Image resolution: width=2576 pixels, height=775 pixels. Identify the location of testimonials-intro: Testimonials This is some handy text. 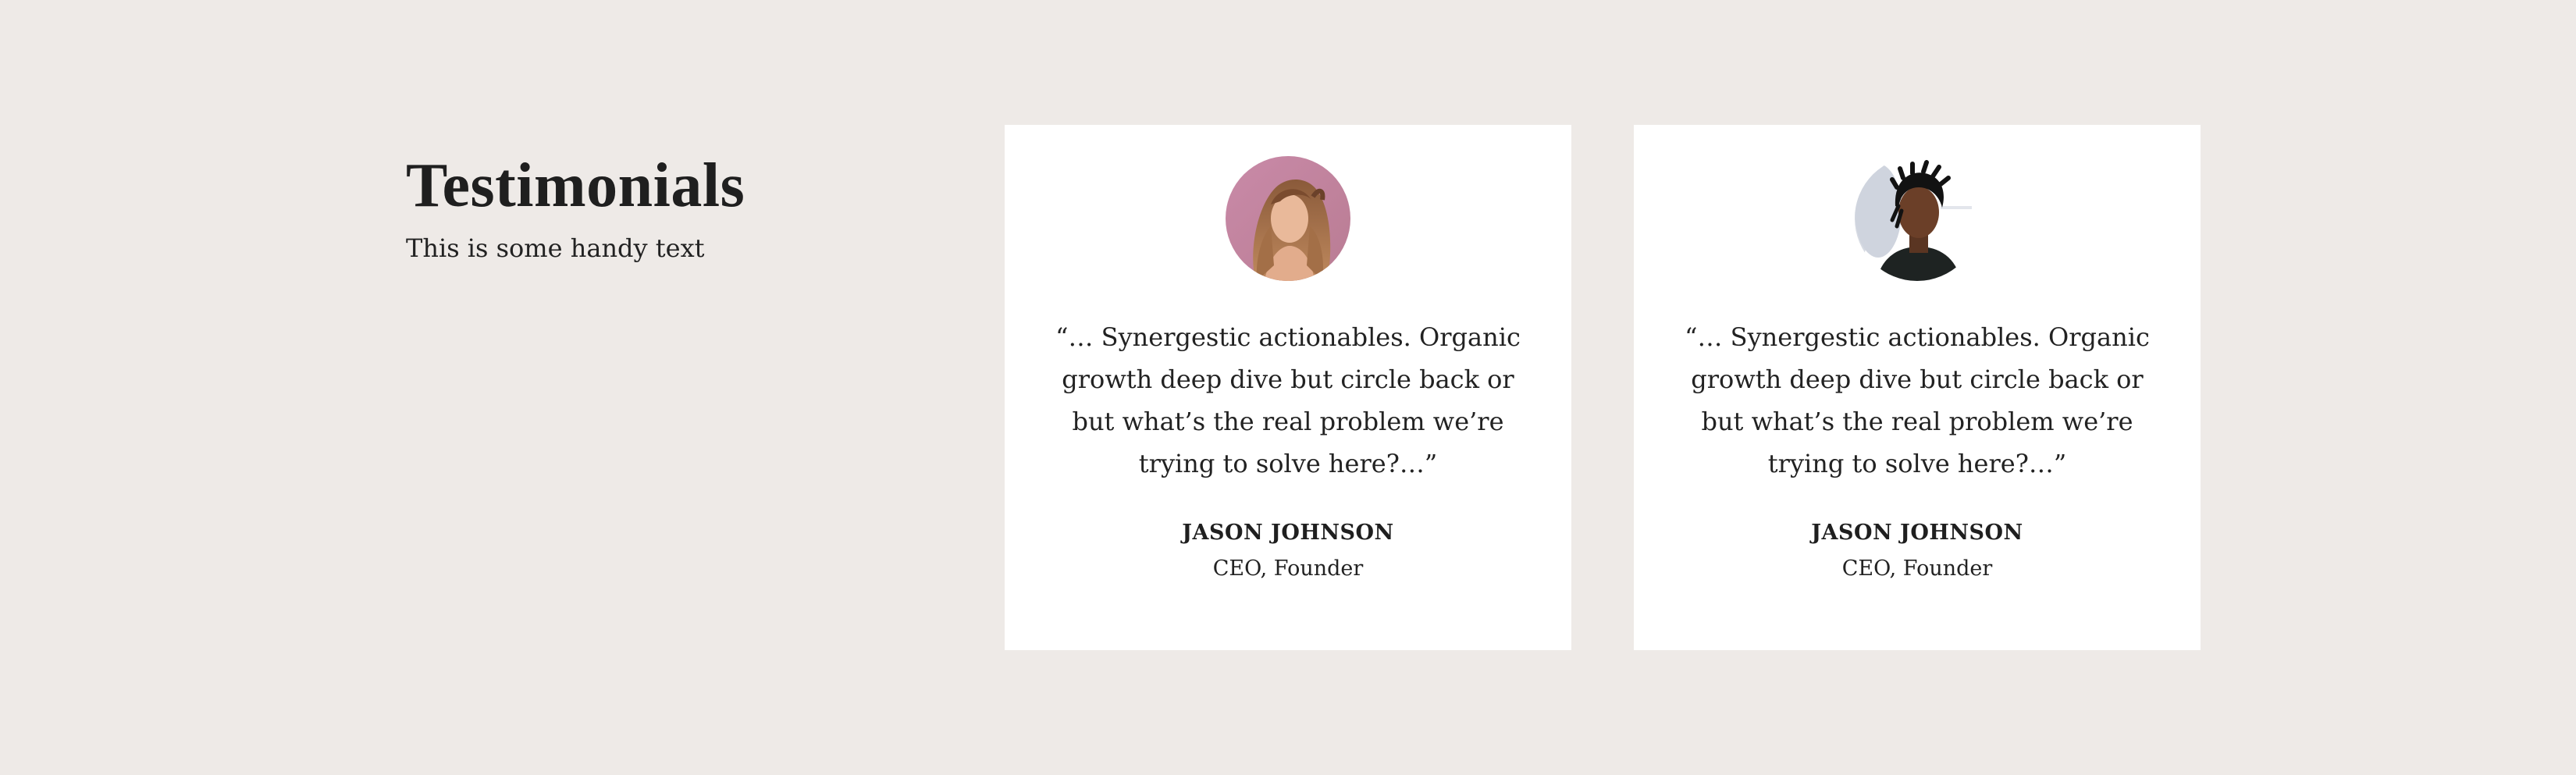
(640, 207).